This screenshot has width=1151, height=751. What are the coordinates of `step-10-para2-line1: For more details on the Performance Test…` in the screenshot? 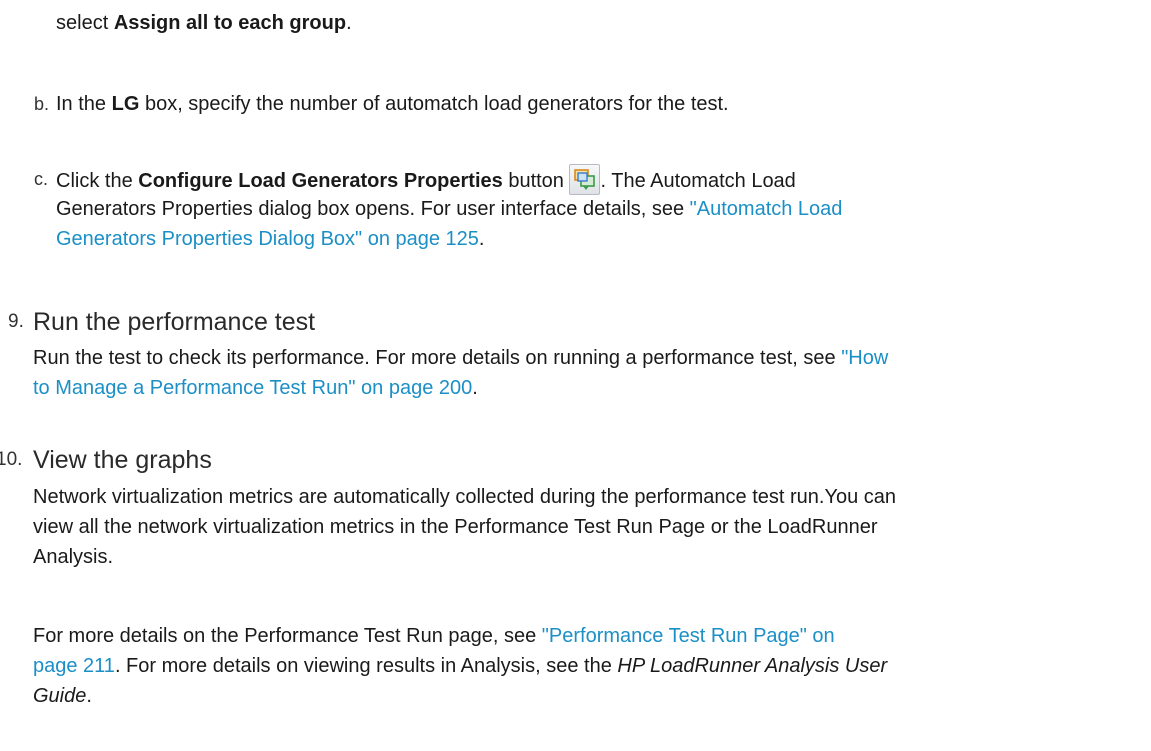 It's located at (434, 636).